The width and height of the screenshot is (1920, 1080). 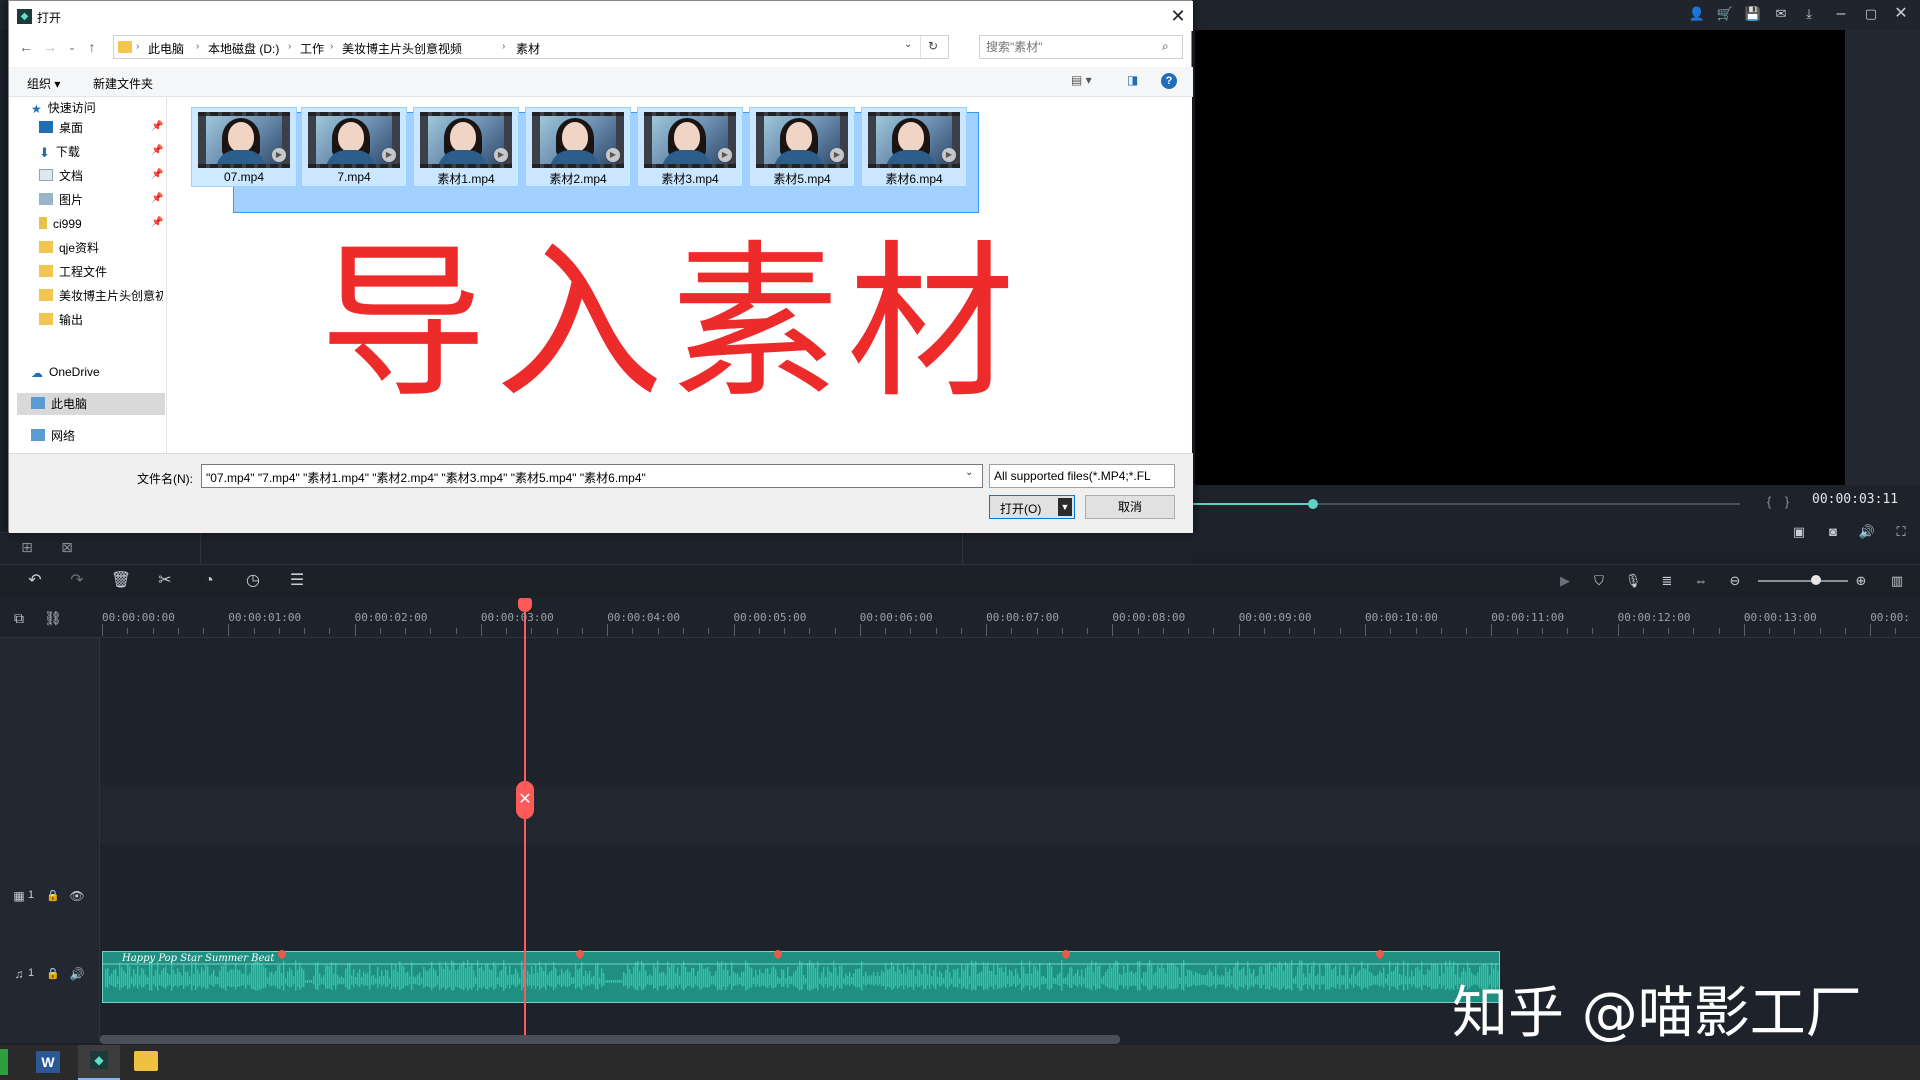 I want to click on taskbar-app-icon, so click(x=4, y=1062).